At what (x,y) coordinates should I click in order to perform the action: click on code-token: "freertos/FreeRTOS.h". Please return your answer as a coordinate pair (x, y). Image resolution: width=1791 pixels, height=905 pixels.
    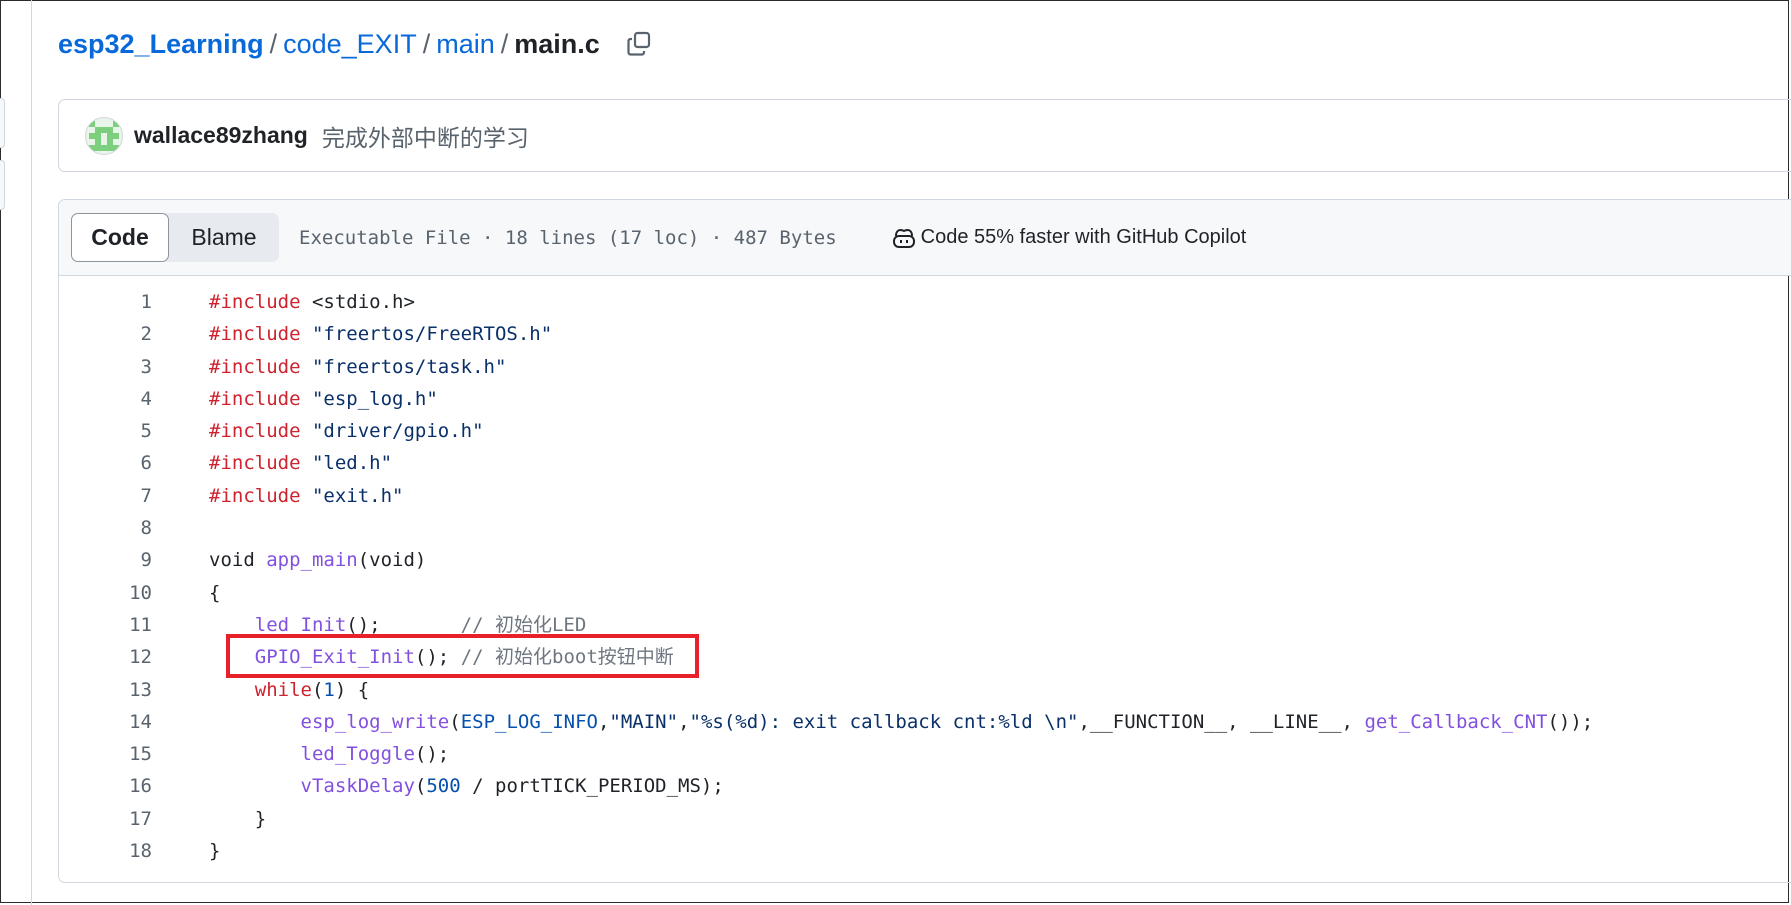
    Looking at the image, I should click on (432, 334).